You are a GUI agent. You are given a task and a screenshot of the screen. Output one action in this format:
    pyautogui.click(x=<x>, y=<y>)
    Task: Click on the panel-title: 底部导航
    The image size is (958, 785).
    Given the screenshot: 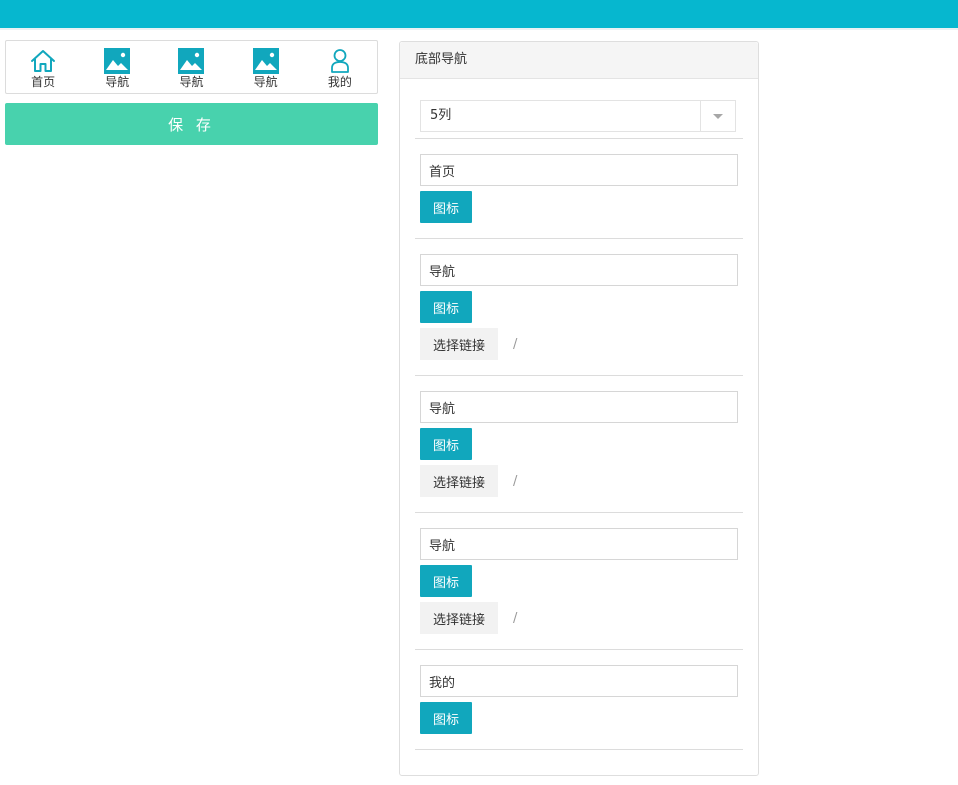 What is the action you would take?
    pyautogui.click(x=579, y=60)
    